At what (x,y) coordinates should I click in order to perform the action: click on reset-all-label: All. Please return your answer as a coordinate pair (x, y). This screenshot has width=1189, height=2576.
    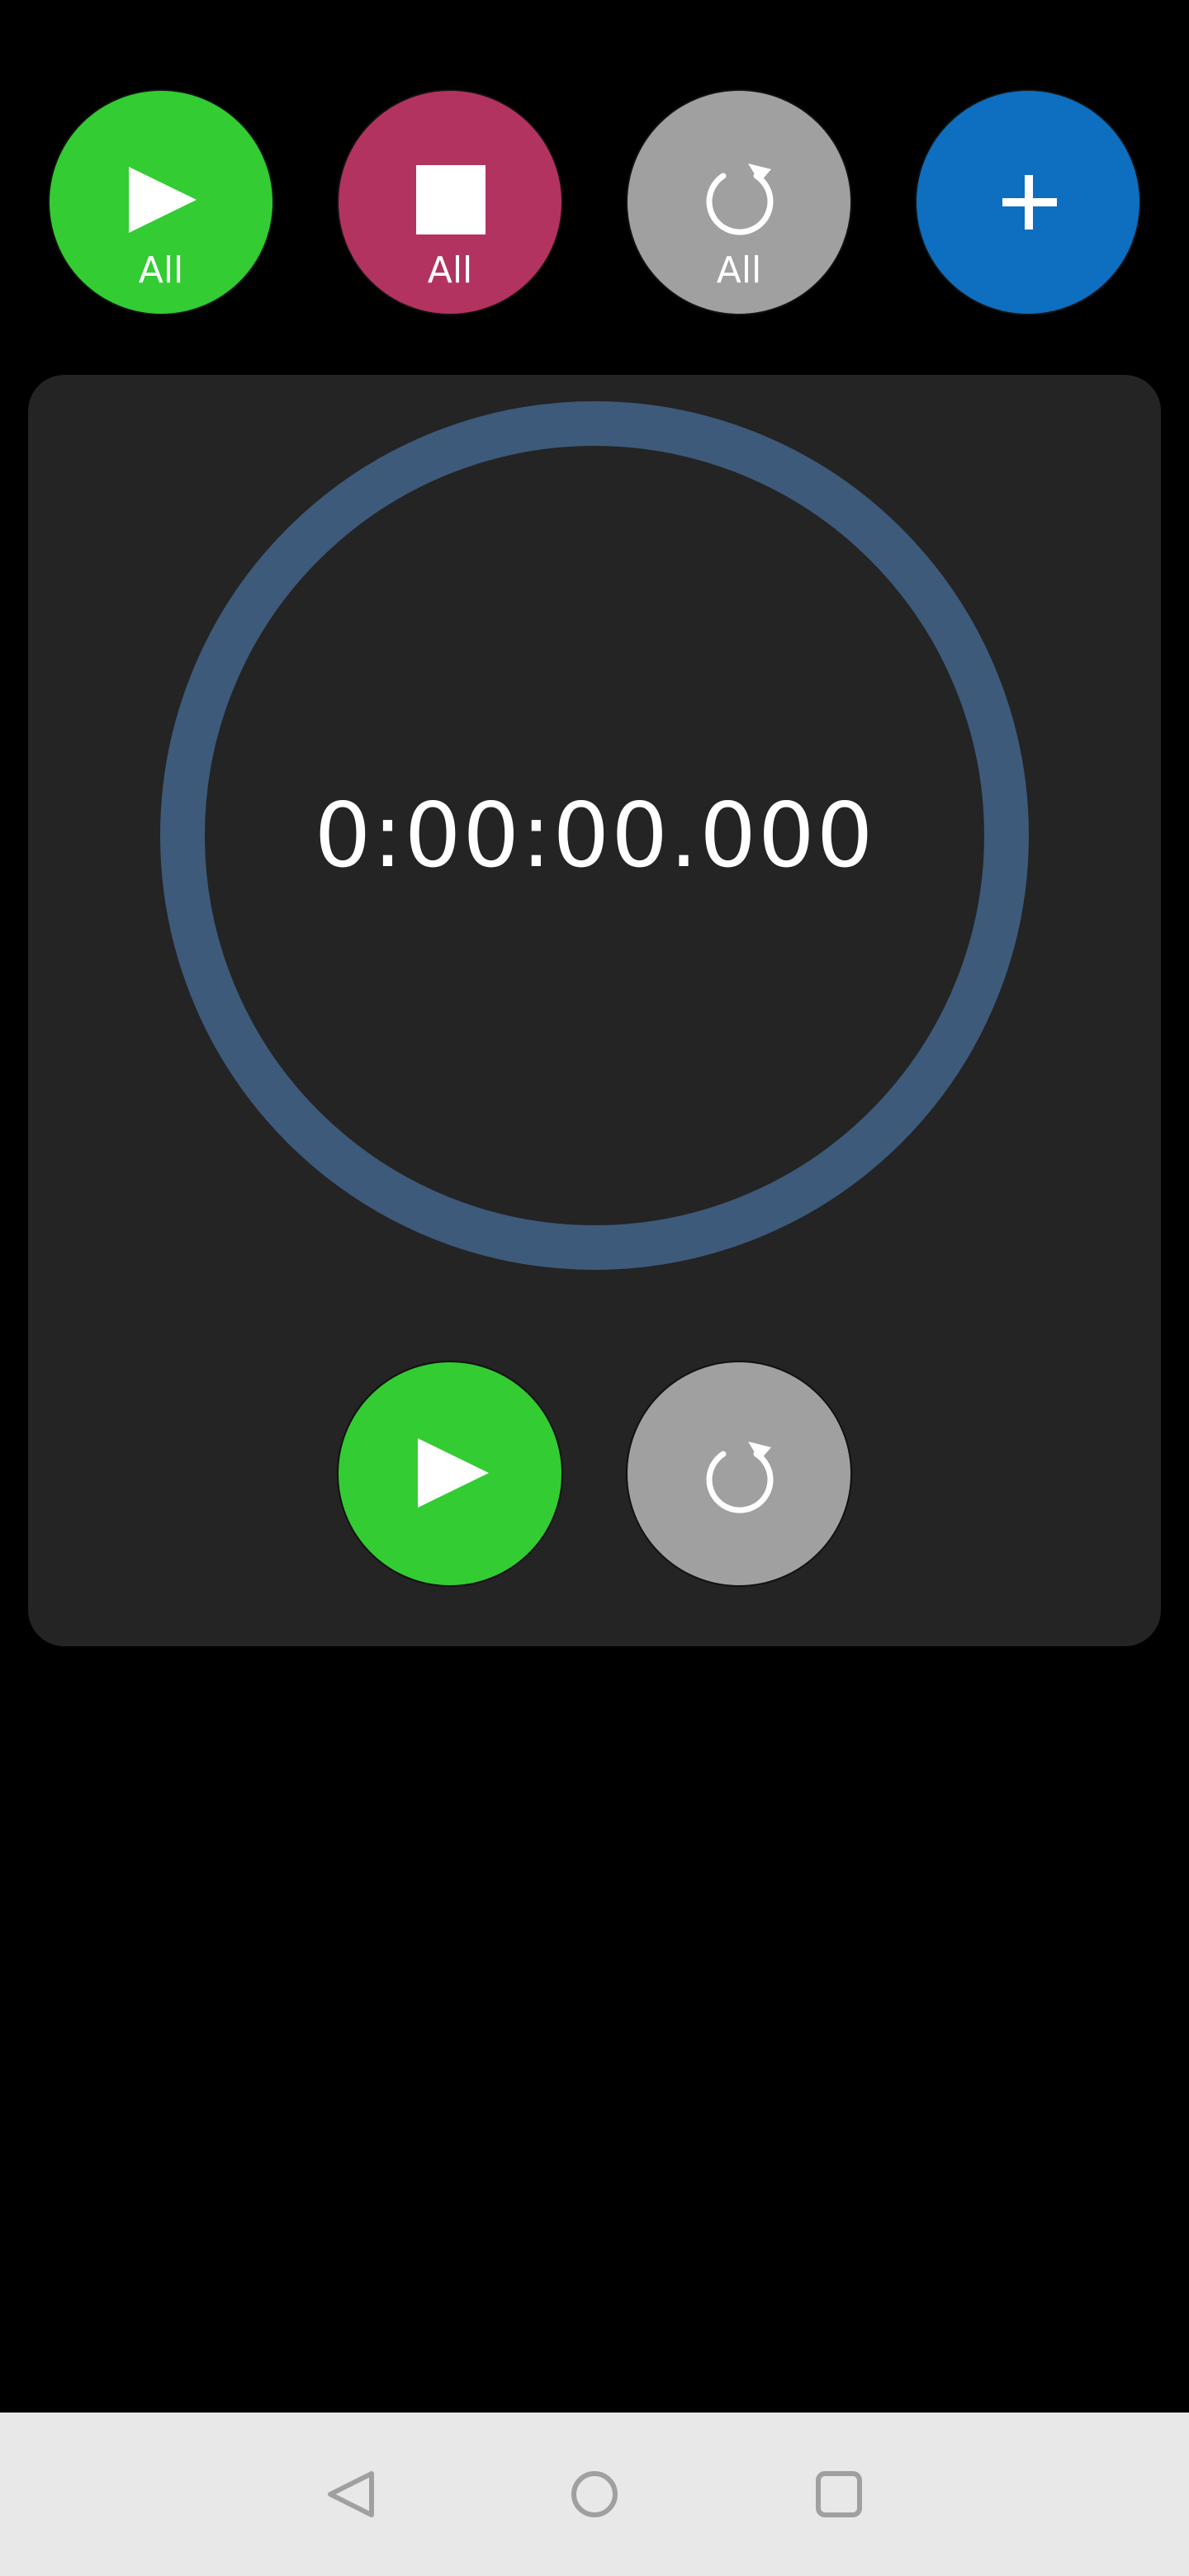
    Looking at the image, I should click on (739, 270).